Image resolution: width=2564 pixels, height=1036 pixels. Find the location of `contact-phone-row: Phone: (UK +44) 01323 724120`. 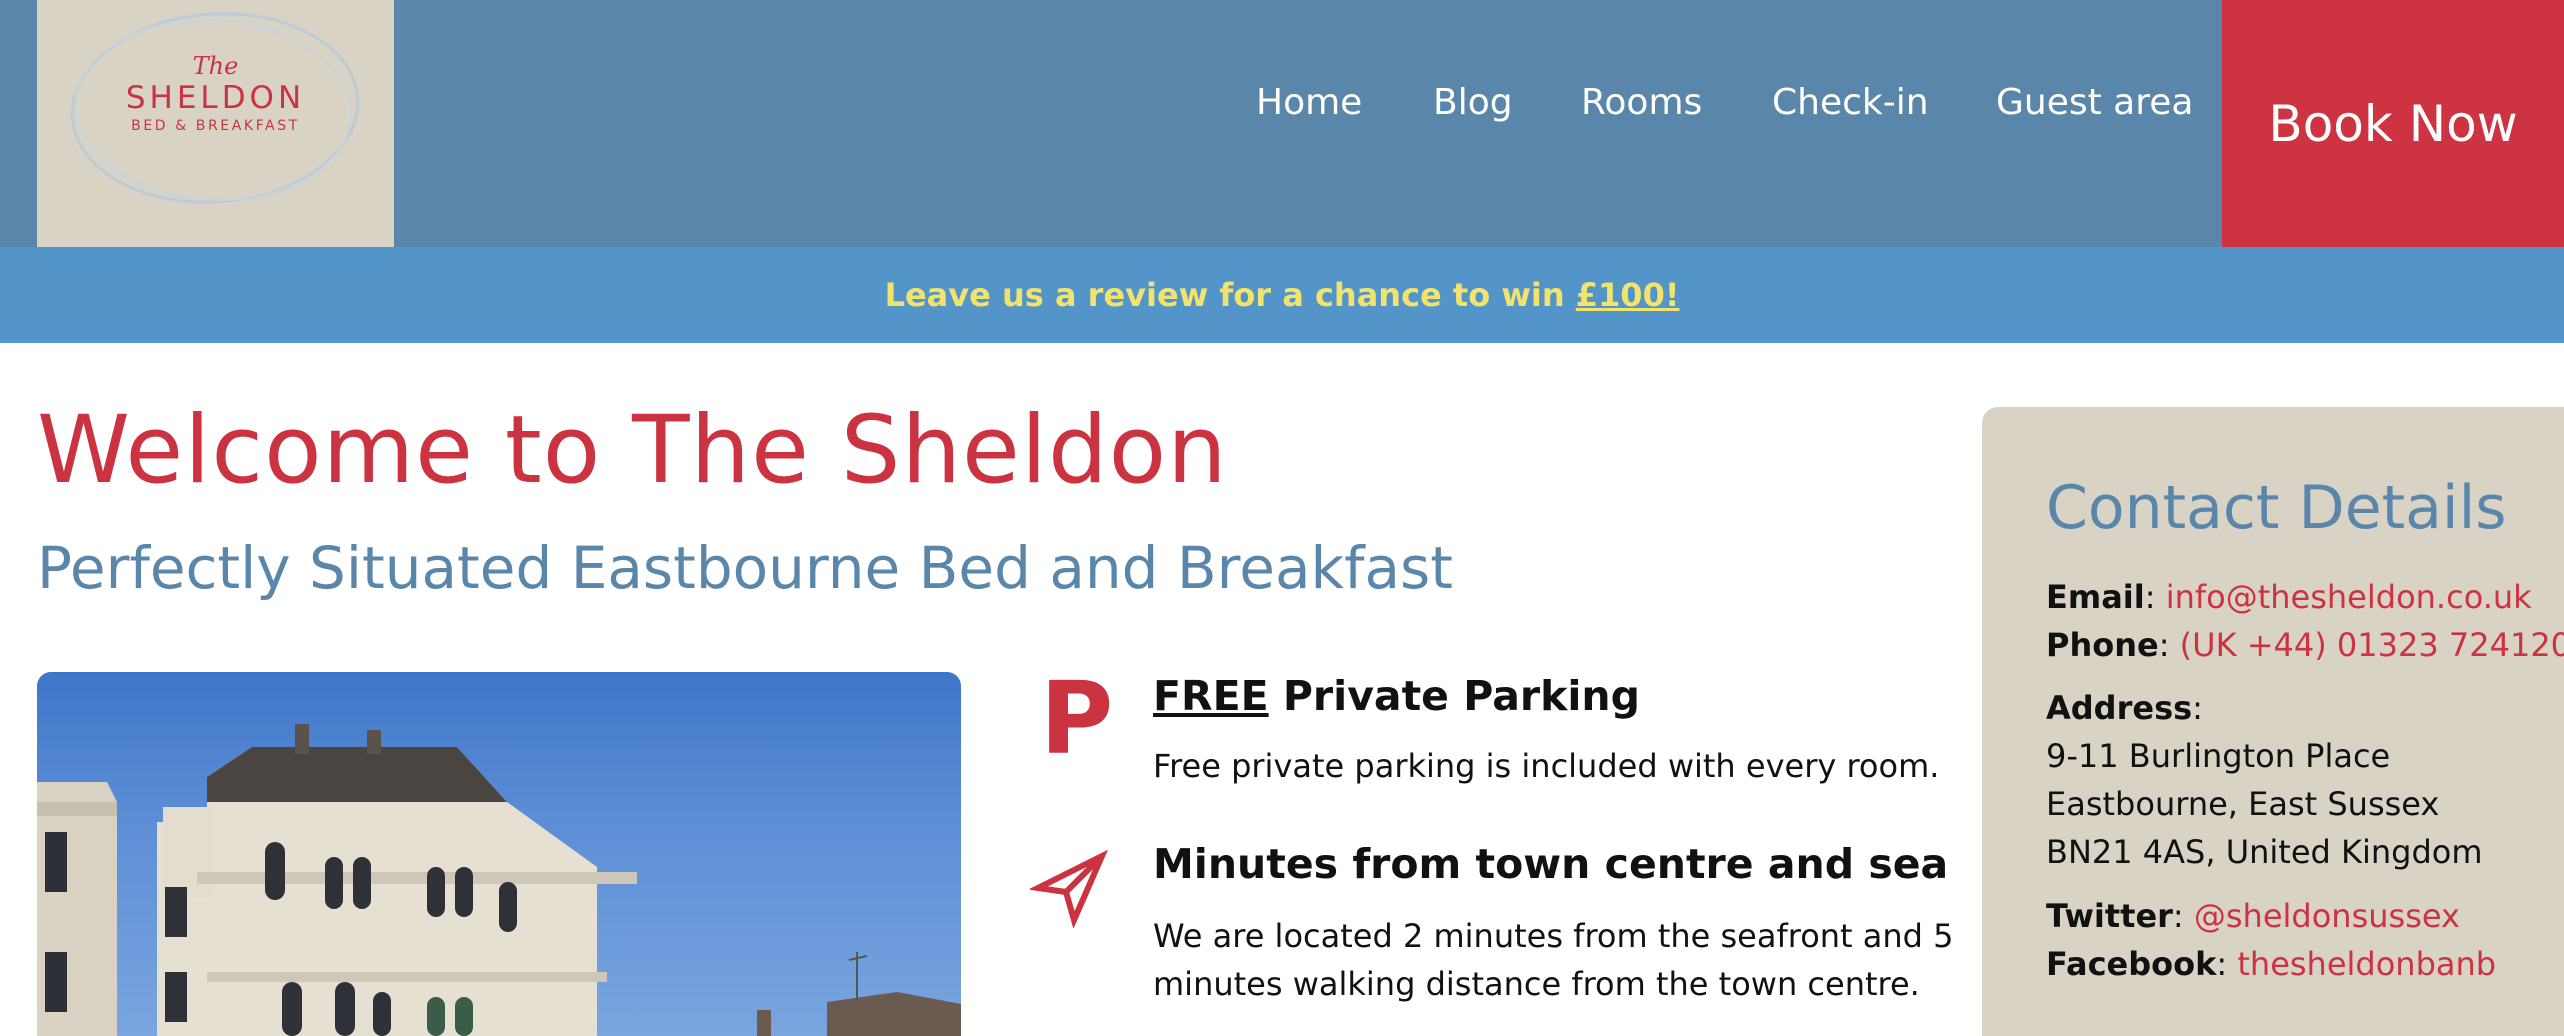

contact-phone-row: Phone: (UK +44) 01323 724120 is located at coordinates (2305, 645).